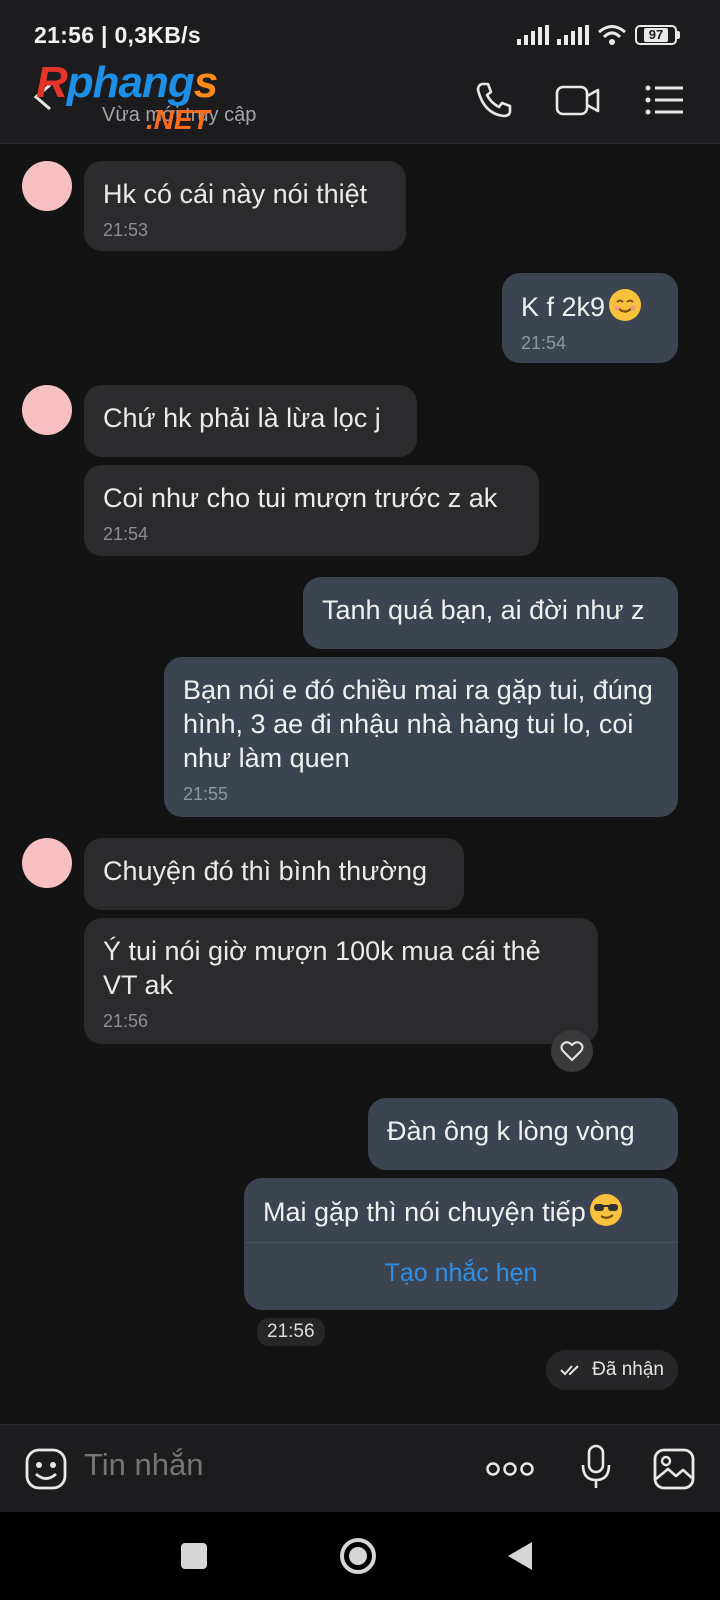 The height and width of the screenshot is (1600, 720). What do you see at coordinates (194, 1556) in the screenshot?
I see `recent-apps-icon` at bounding box center [194, 1556].